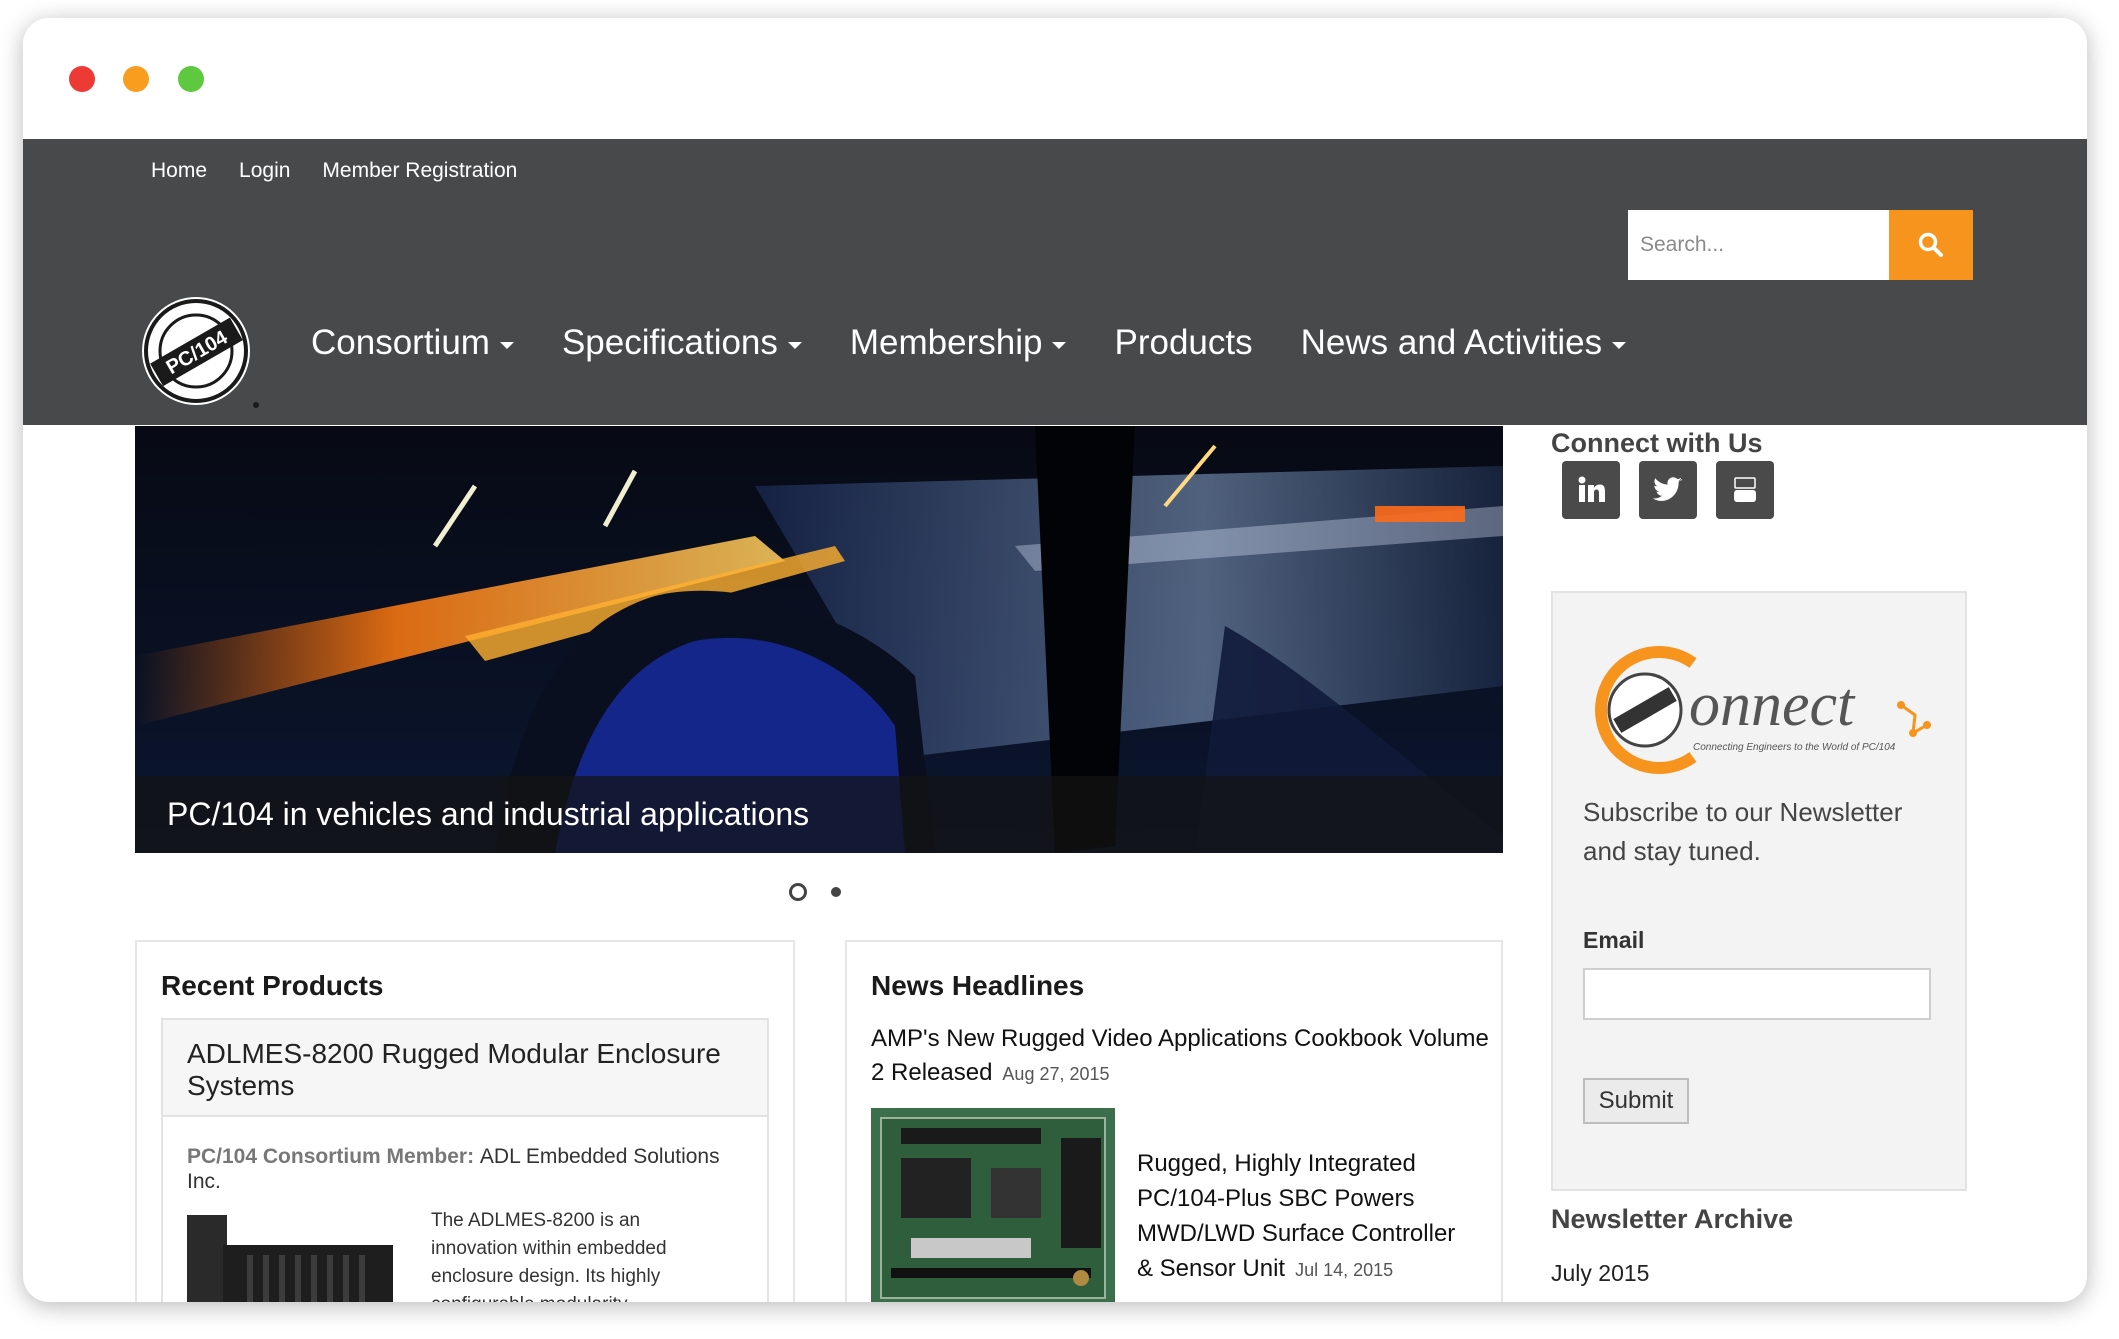 The image size is (2119, 1339). Describe the element at coordinates (82, 79) in the screenshot. I see `close-window-button` at that location.